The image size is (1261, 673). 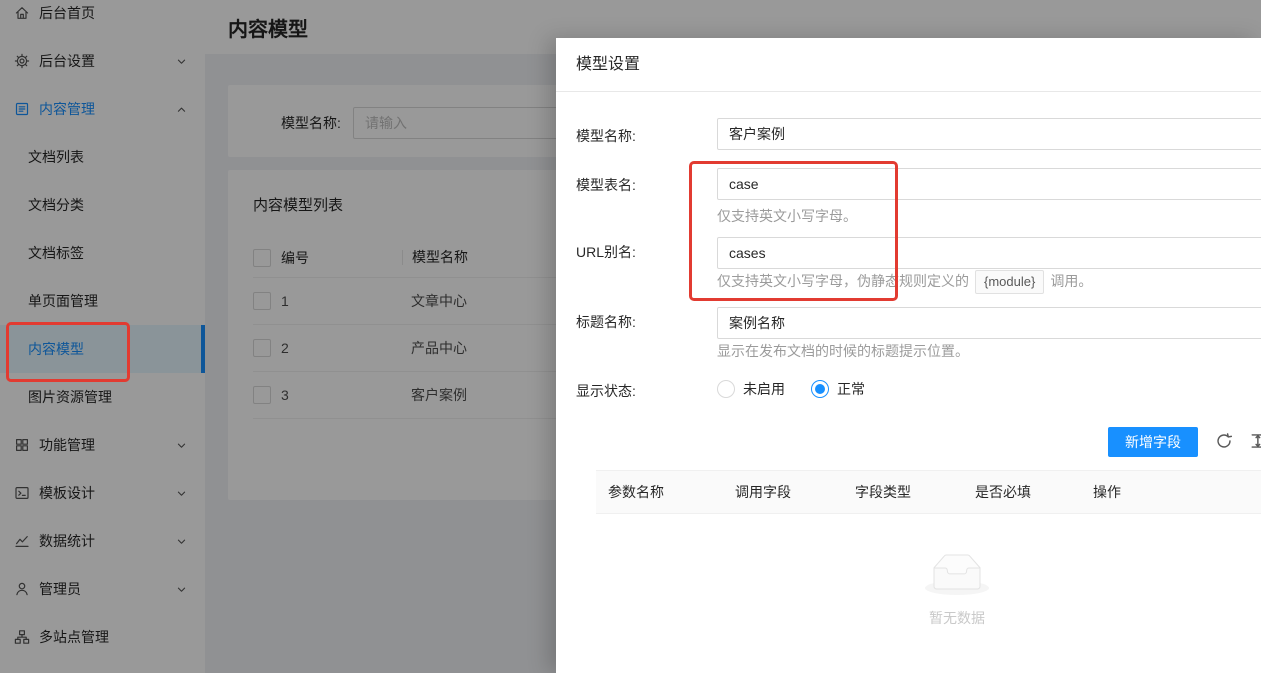 I want to click on table-name-hint: 仅支持英文小写字母。, so click(x=787, y=216).